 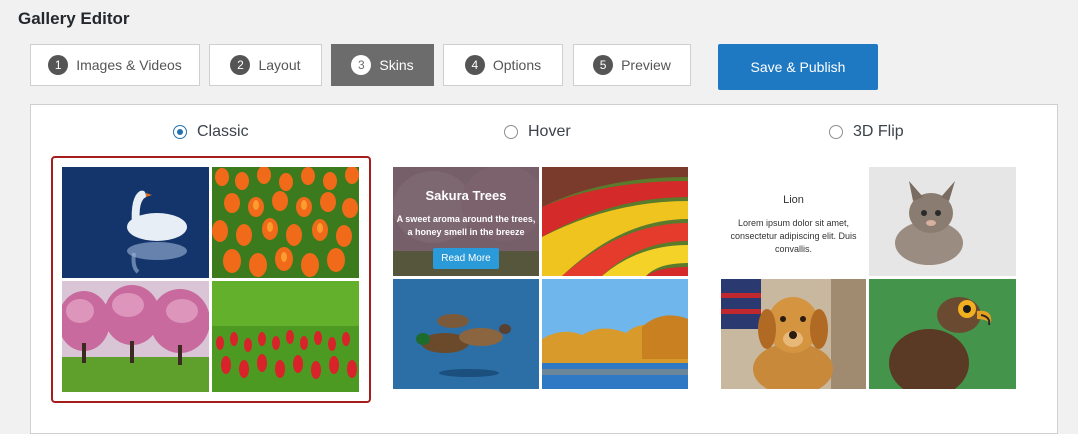 What do you see at coordinates (836, 132) in the screenshot?
I see `radio-3d-flip` at bounding box center [836, 132].